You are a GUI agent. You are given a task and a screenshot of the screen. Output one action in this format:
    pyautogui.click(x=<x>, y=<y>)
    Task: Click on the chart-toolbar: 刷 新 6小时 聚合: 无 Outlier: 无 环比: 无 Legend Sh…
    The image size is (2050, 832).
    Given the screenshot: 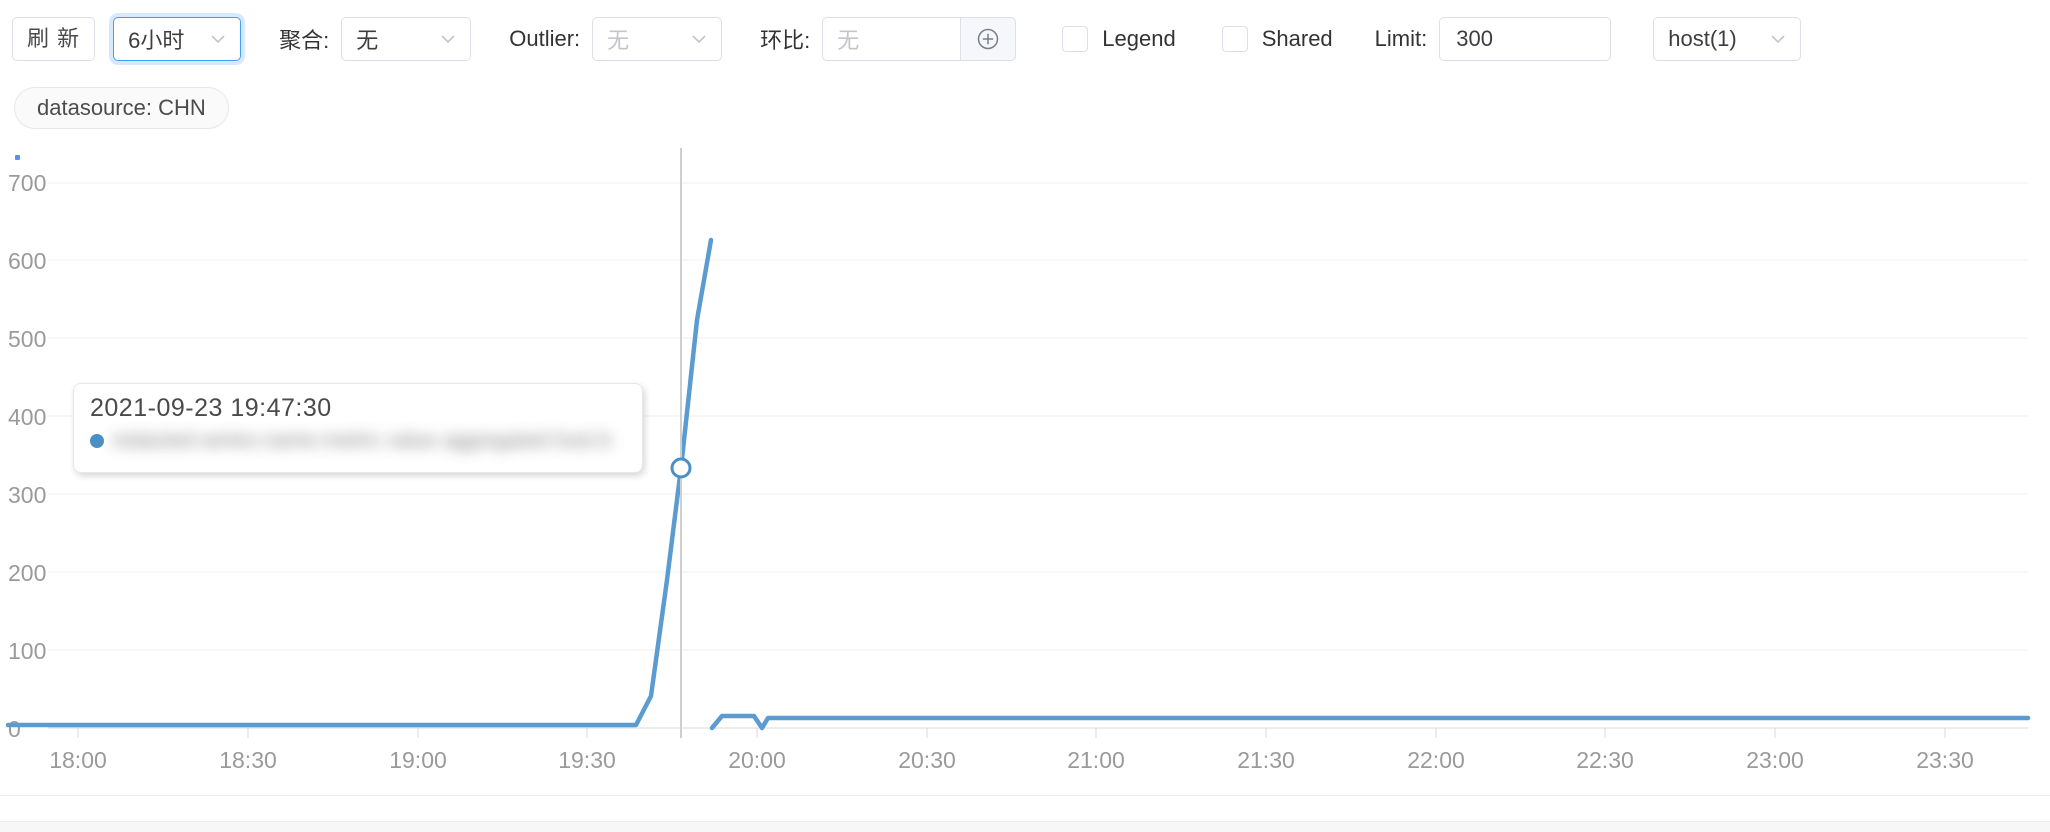 What is the action you would take?
    pyautogui.click(x=1025, y=39)
    